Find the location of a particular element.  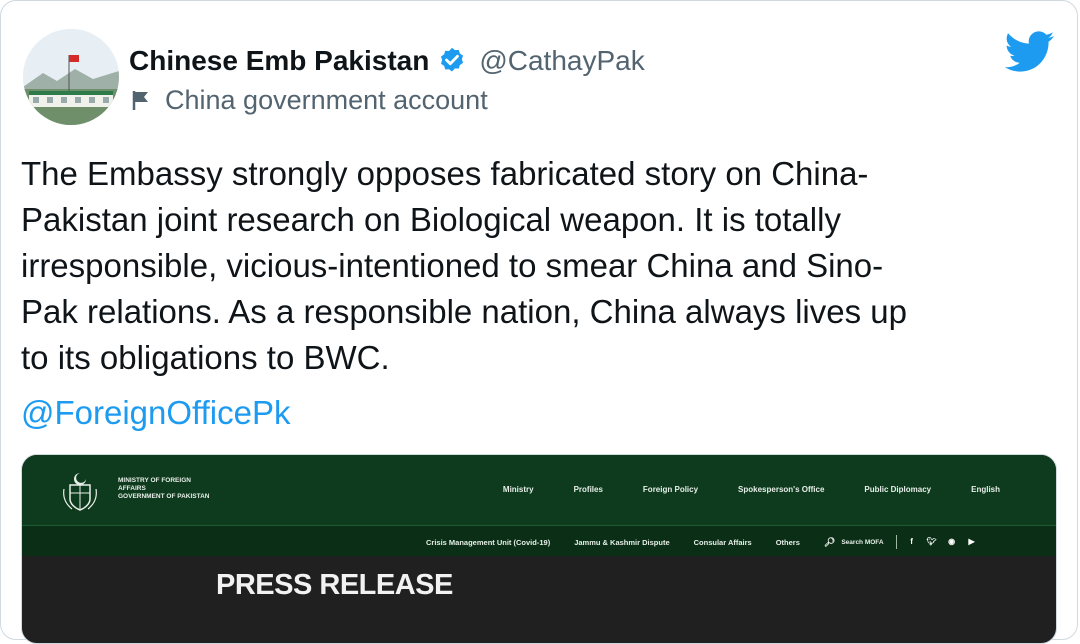

nav-item-profiles: Profiles is located at coordinates (588, 489).